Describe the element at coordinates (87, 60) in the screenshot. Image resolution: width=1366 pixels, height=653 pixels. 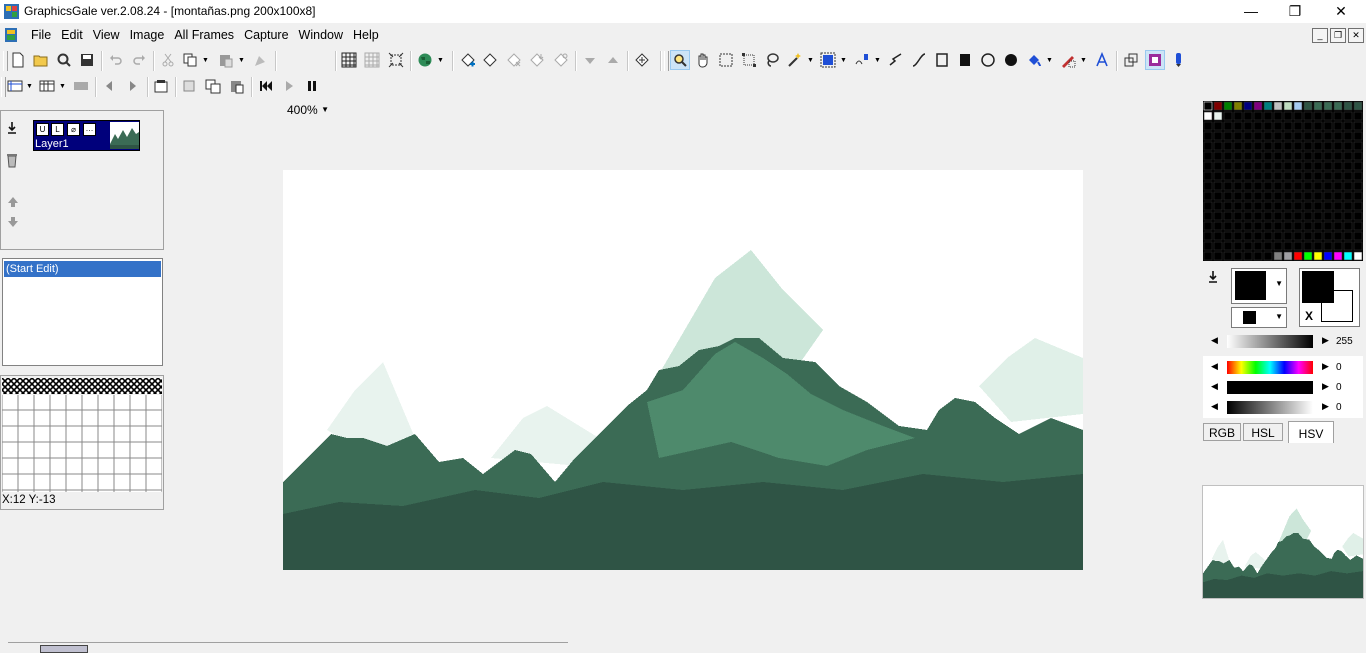
I see `save-icon` at that location.